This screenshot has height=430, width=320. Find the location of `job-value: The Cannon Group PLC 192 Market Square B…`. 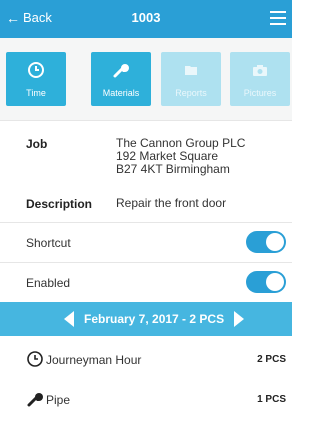

job-value: The Cannon Group PLC 192 Market Square B… is located at coordinates (180, 156).